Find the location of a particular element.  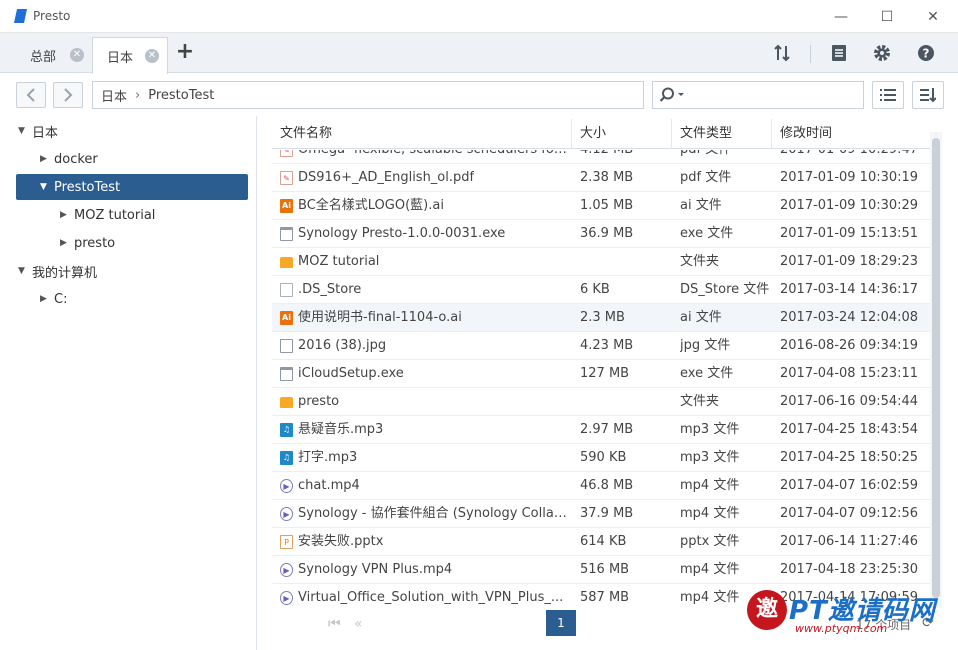

path-breadcrumb: 日本 › PrestoTest is located at coordinates (368, 95).